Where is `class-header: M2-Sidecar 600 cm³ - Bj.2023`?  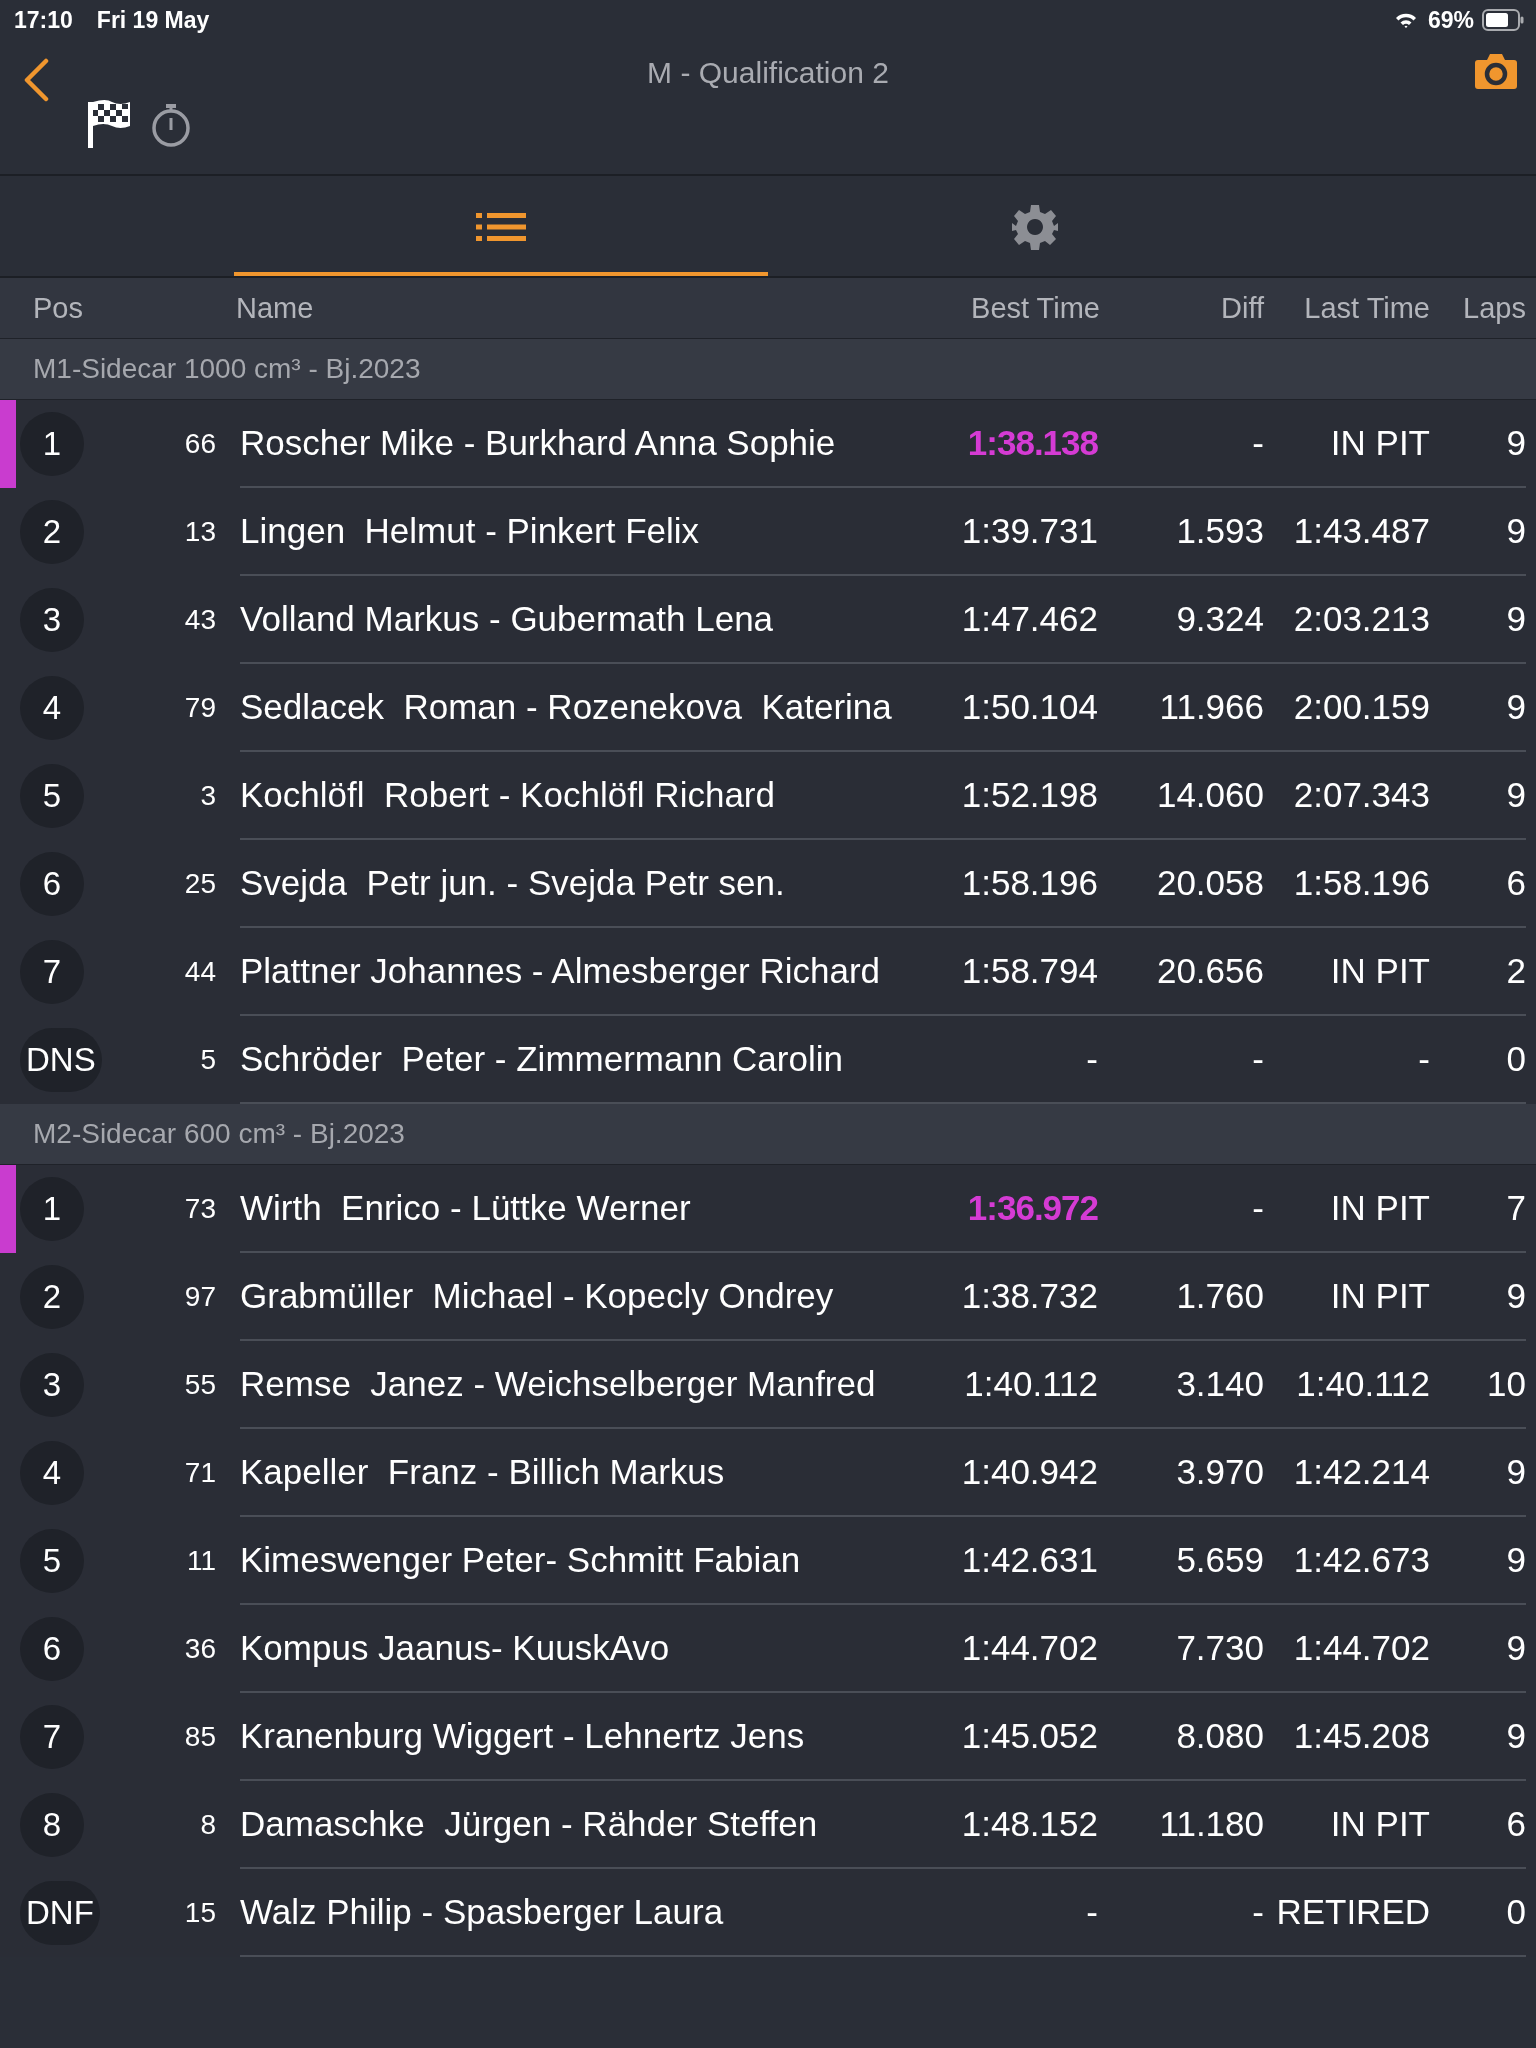 class-header: M2-Sidecar 600 cm³ - Bj.2023 is located at coordinates (768, 1134).